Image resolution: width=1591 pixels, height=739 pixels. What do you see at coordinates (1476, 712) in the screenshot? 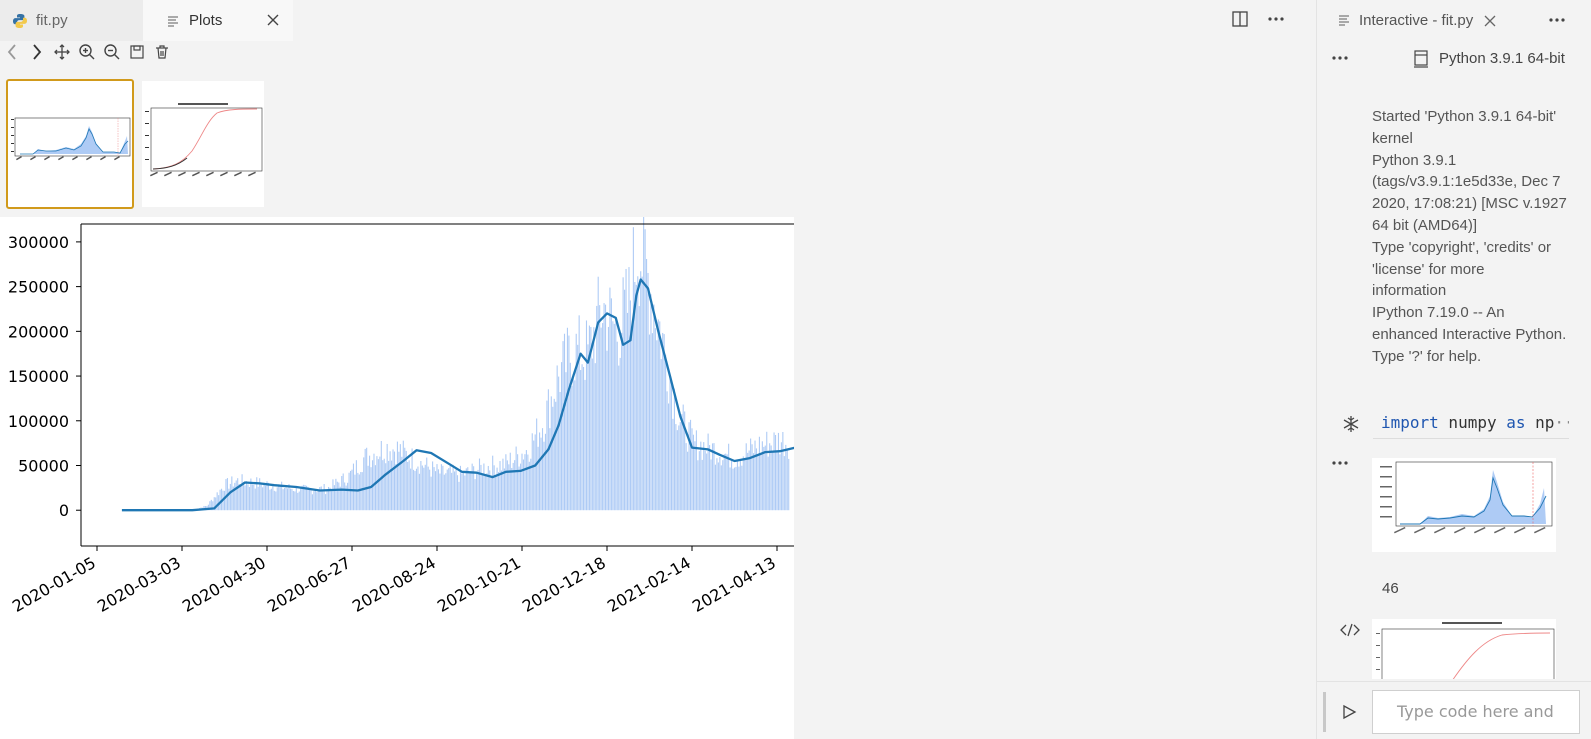
I see `code-input: Type code here and` at bounding box center [1476, 712].